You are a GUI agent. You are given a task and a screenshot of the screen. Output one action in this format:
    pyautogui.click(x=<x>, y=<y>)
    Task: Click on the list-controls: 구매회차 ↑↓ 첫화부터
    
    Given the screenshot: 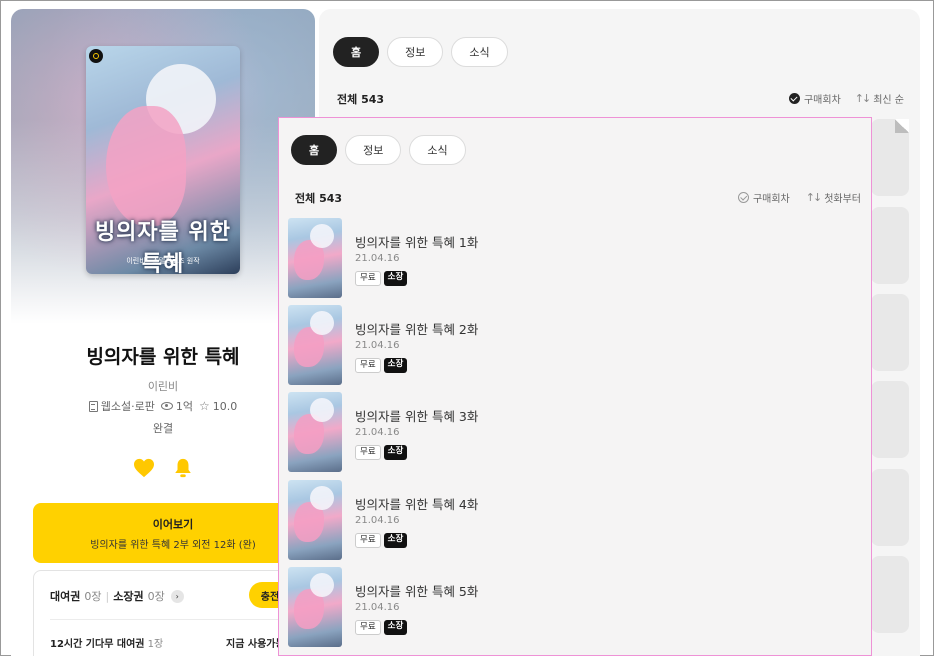 What is the action you would take?
    pyautogui.click(x=799, y=197)
    